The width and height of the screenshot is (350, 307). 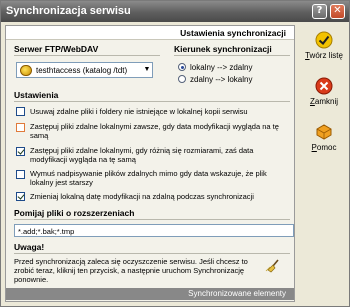 I want to click on direction-radio-remote-to-local, so click(x=182, y=79).